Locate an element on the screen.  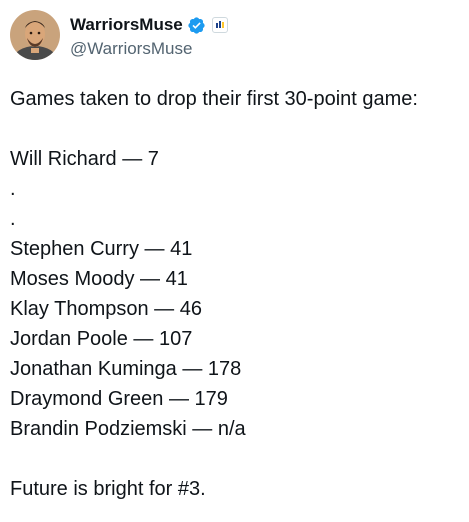
verified-badge-icon is located at coordinates (196, 25).